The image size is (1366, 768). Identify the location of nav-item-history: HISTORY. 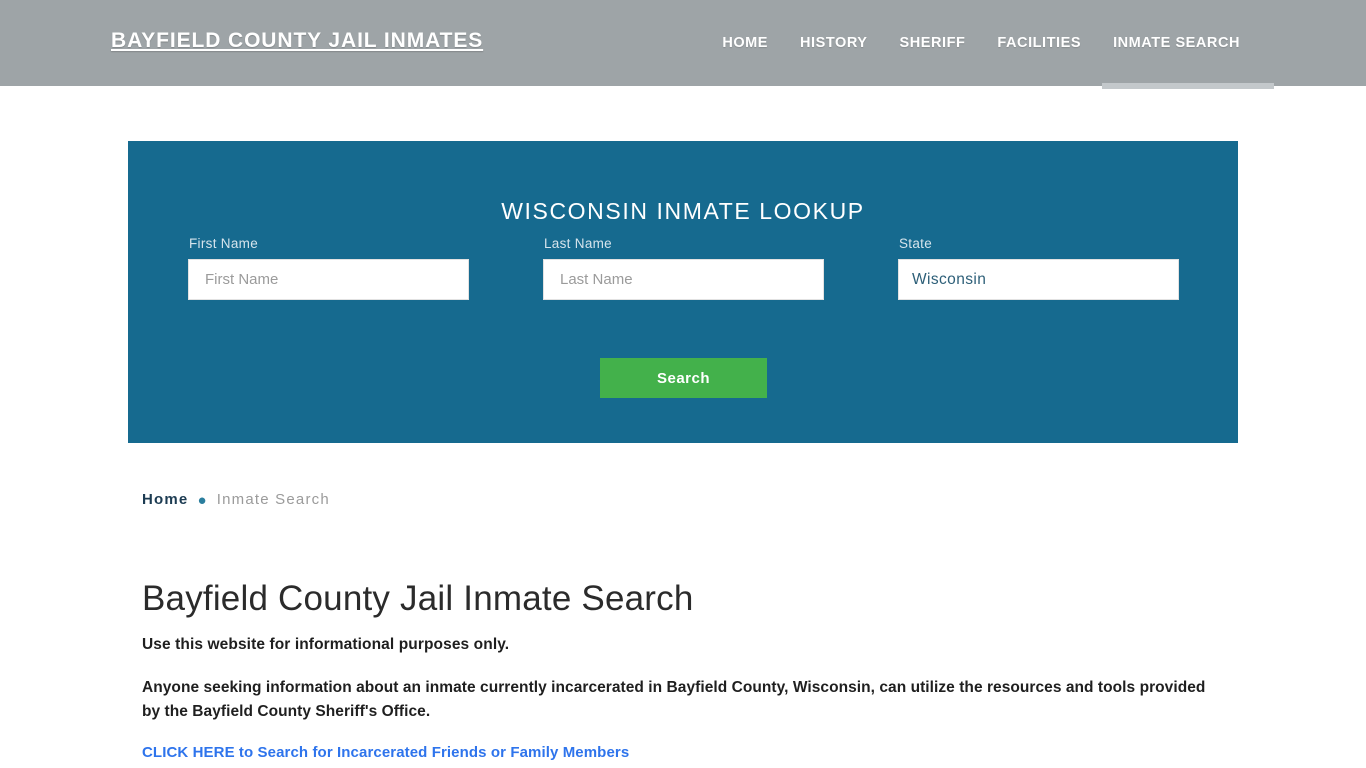
(834, 43).